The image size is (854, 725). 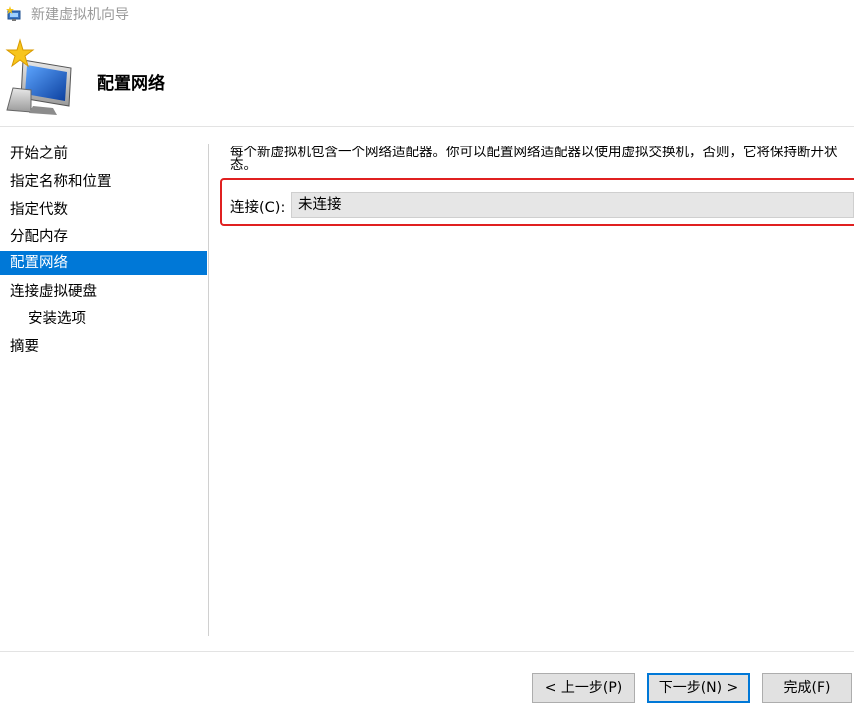 What do you see at coordinates (13, 13) in the screenshot?
I see `wizard-icon` at bounding box center [13, 13].